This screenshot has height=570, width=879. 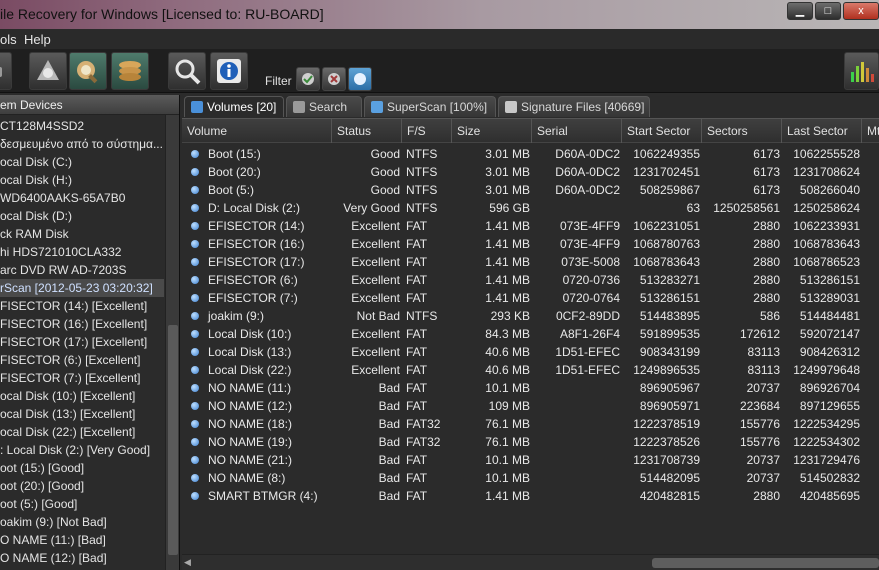 I want to click on device-list-item: oakim (9:) [Not Bad], so click(x=82, y=522).